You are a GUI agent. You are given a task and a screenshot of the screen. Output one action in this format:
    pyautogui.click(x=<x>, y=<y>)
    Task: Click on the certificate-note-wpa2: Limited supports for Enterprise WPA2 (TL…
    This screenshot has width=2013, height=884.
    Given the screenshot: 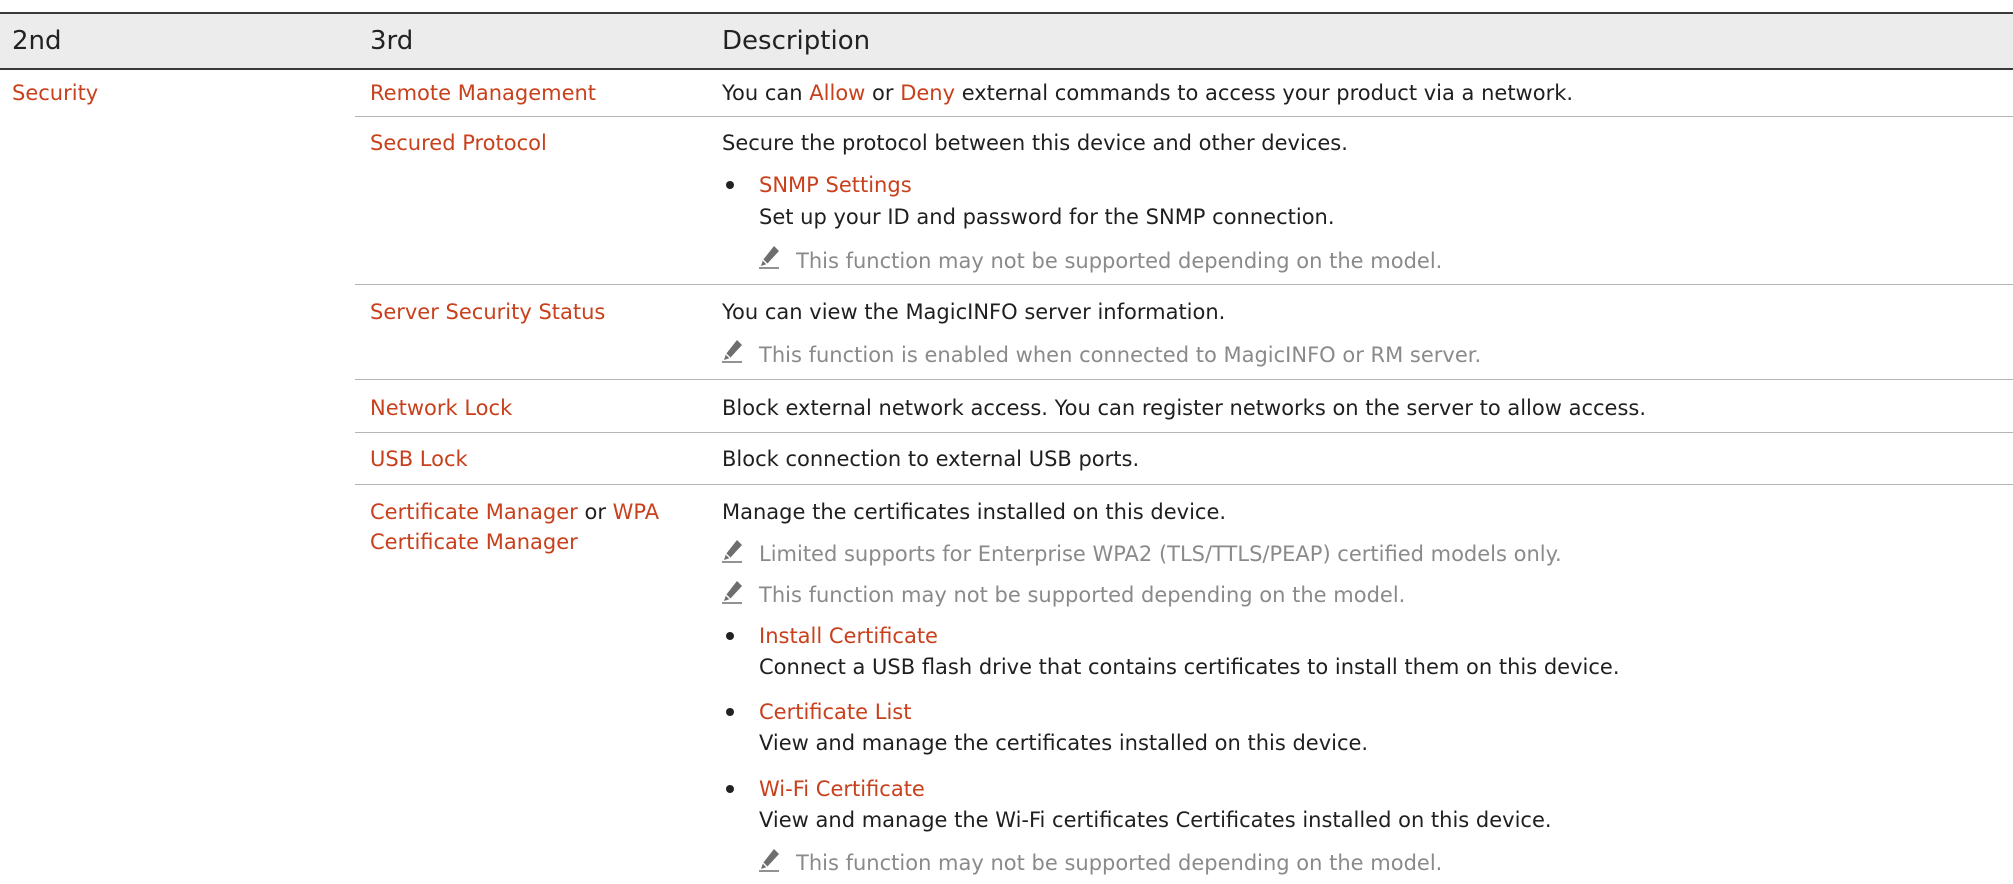 What is the action you would take?
    pyautogui.click(x=1160, y=554)
    